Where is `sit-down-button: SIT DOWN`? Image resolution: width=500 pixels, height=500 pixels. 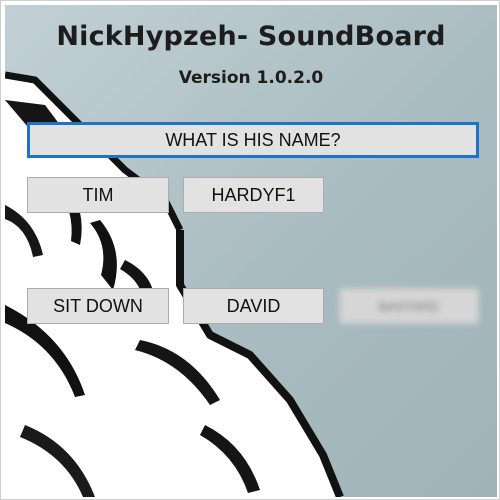
sit-down-button: SIT DOWN is located at coordinates (98, 306).